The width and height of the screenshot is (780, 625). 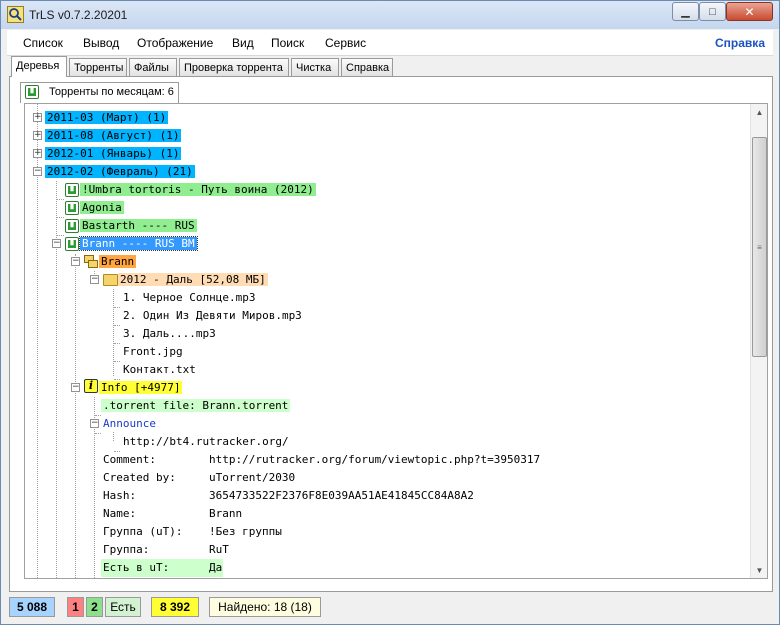 What do you see at coordinates (287, 43) in the screenshot?
I see `menu-search: Поиск` at bounding box center [287, 43].